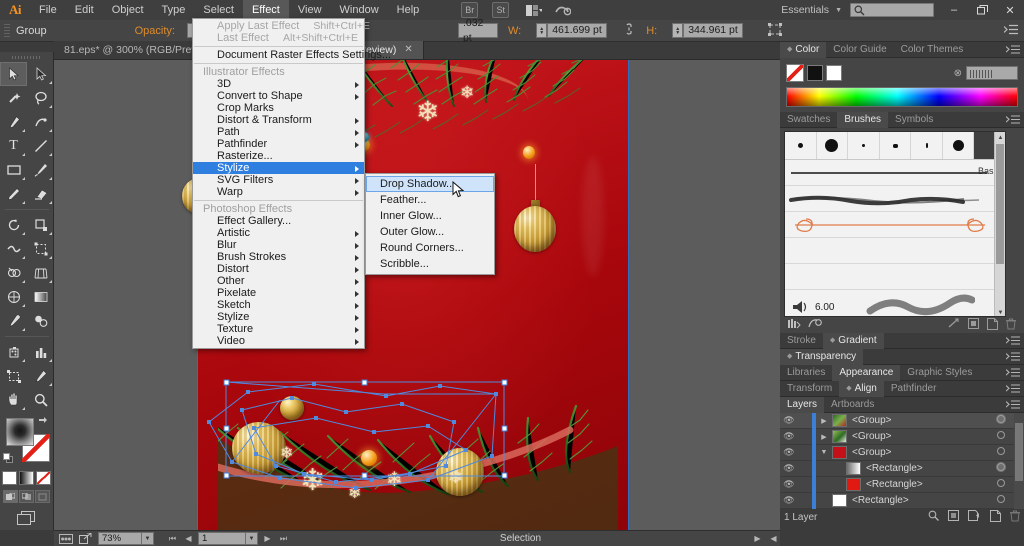 The width and height of the screenshot is (1024, 546). Describe the element at coordinates (1019, 452) in the screenshot. I see `layers-scroll-thumb` at that location.